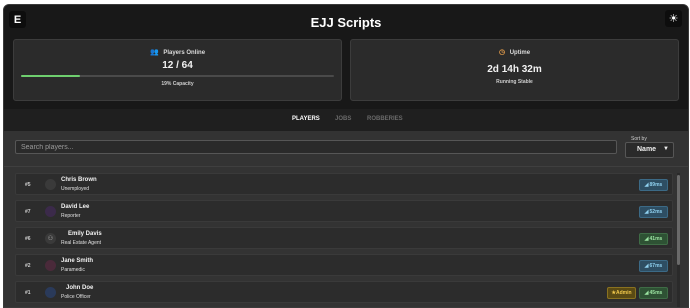 This screenshot has width=690, height=308. I want to click on ping-value: 45ms, so click(656, 293).